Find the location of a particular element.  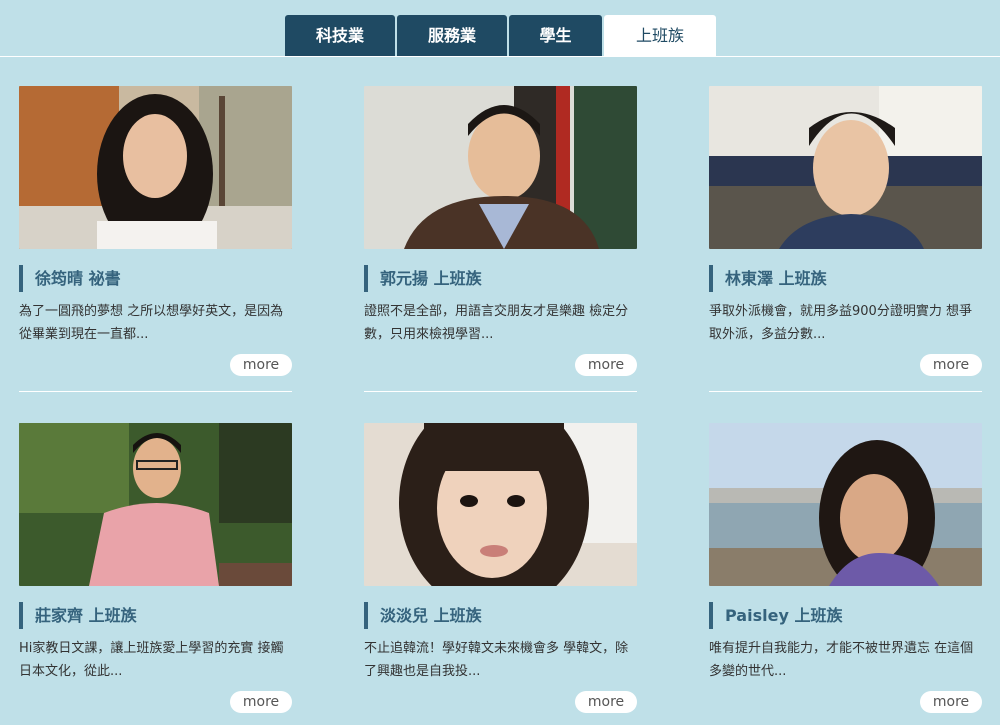

woman-riverside-photo is located at coordinates (845, 504).